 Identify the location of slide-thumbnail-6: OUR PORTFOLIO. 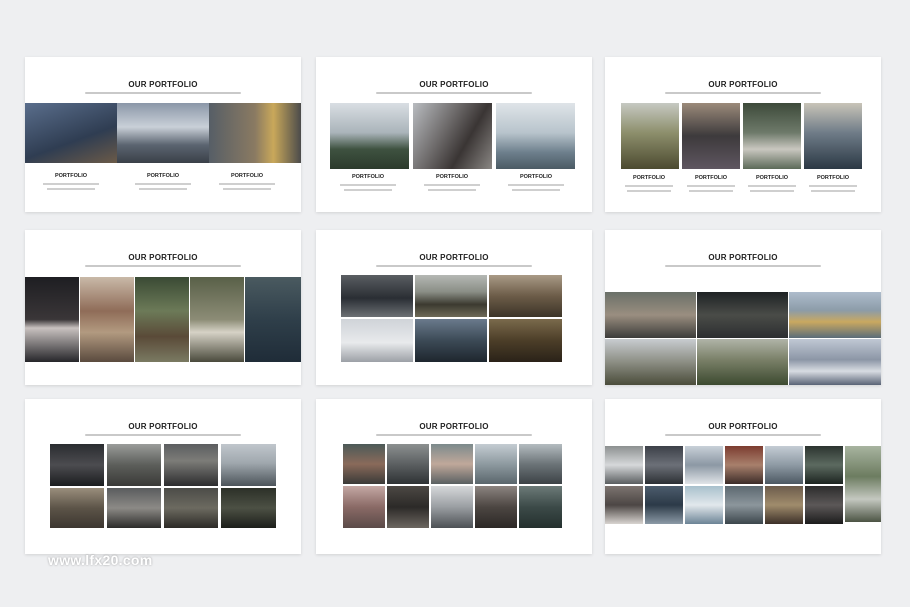
(743, 307).